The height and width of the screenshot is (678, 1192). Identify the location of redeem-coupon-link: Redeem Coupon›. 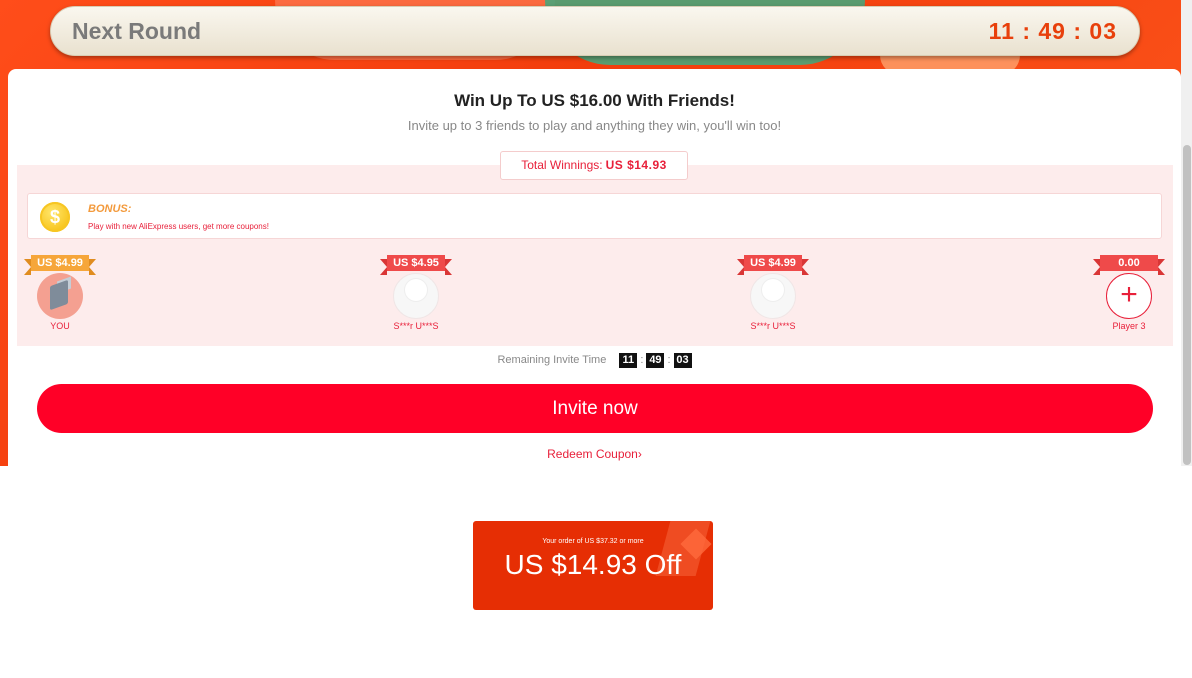
(594, 454).